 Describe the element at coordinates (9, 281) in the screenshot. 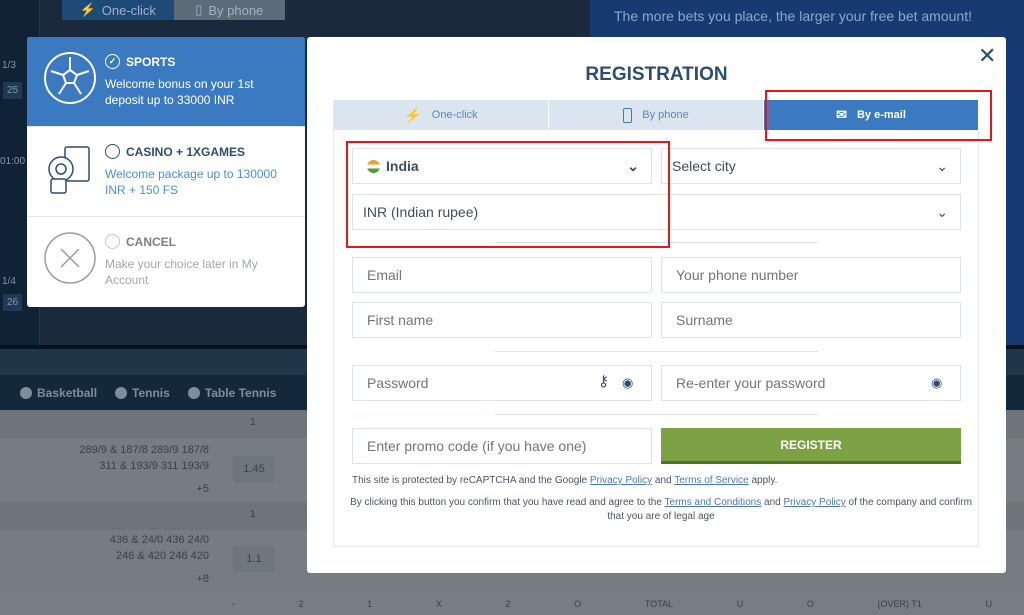

I see `left-value: 1/4` at that location.